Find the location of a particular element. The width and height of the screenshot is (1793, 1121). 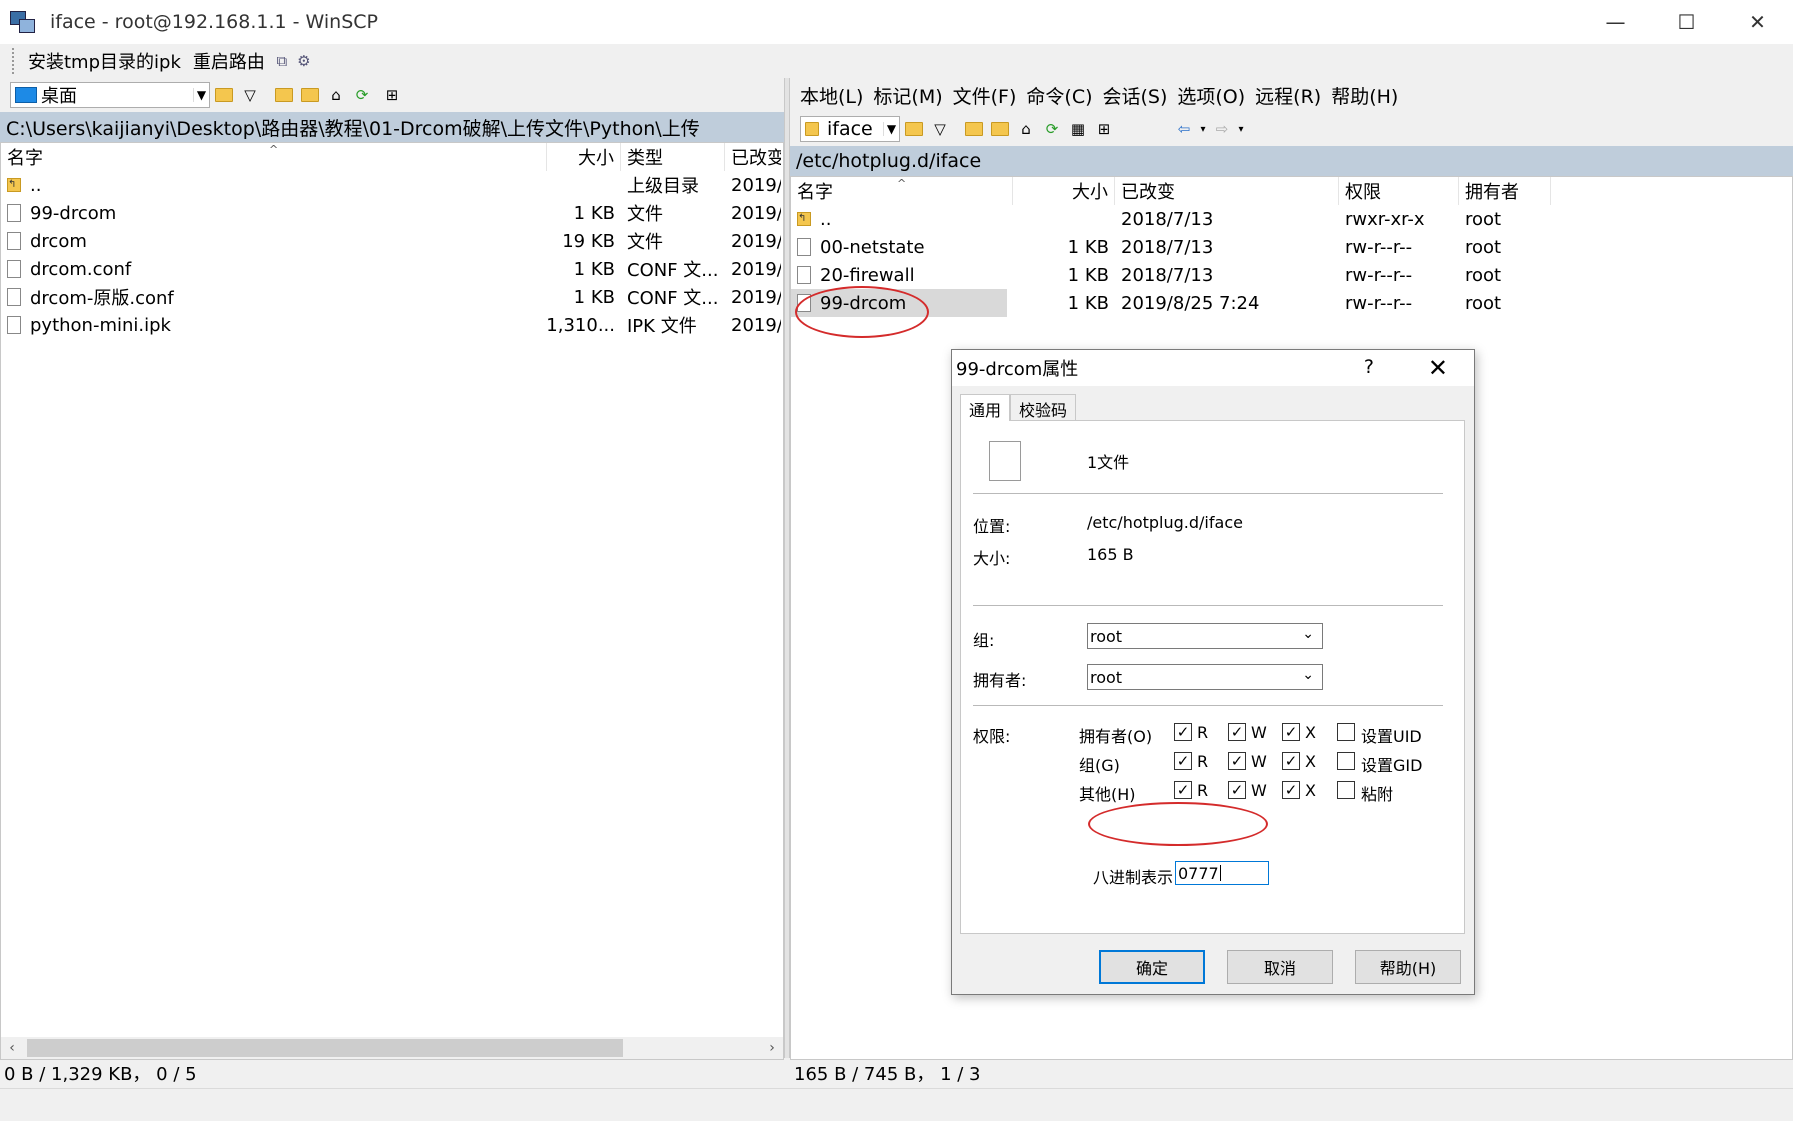

horizontal-scrollbar: ‹ › is located at coordinates (392, 1048).